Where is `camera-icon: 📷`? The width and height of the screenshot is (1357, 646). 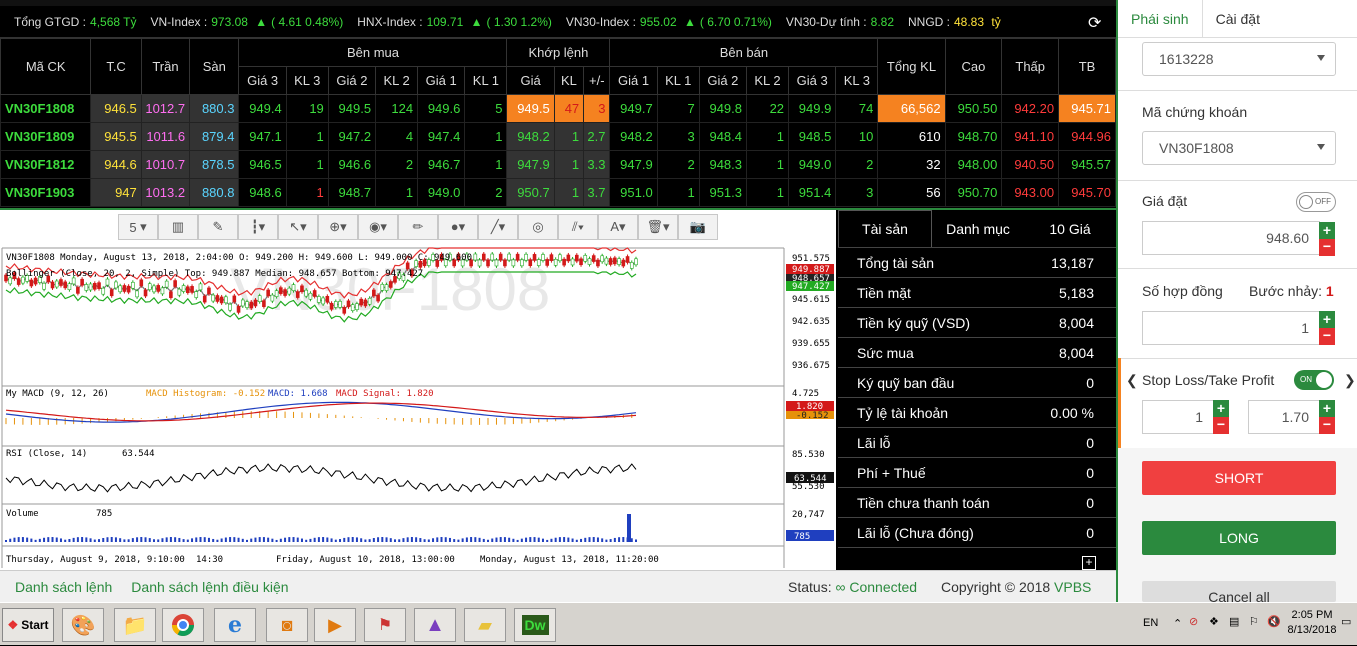 camera-icon: 📷 is located at coordinates (698, 227).